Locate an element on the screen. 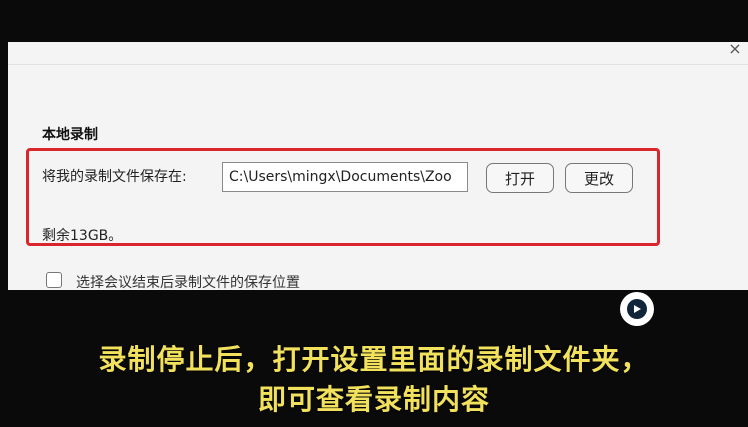 This screenshot has height=427, width=748. divider is located at coordinates (378, 64).